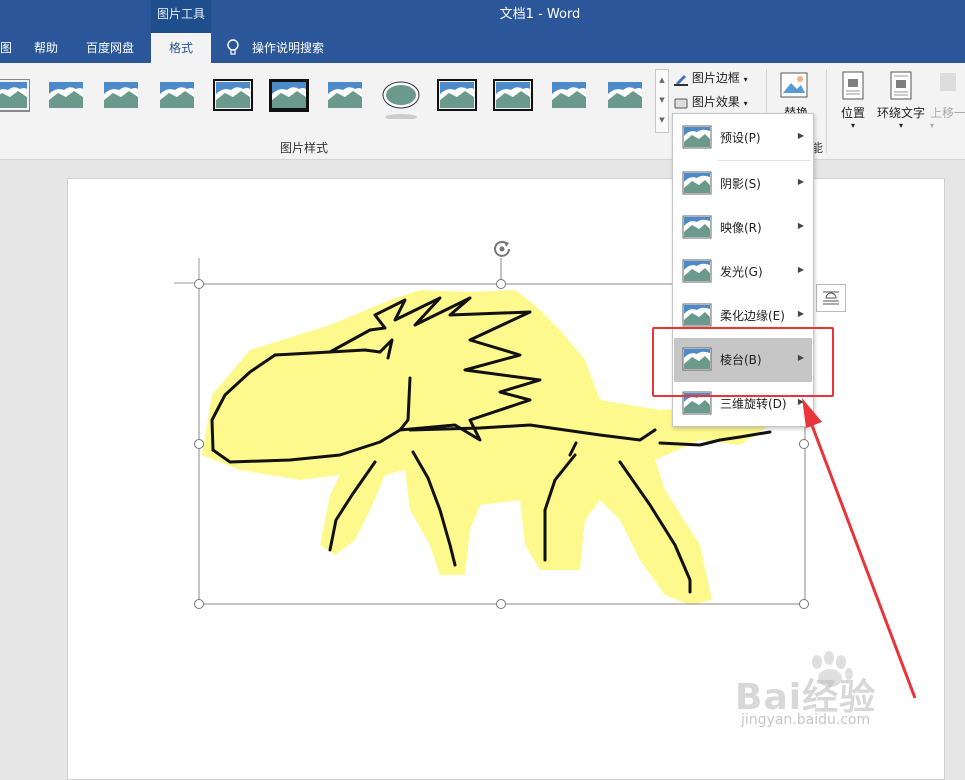 The image size is (965, 780). What do you see at coordinates (697, 184) in the screenshot?
I see `shadow-icon` at bounding box center [697, 184].